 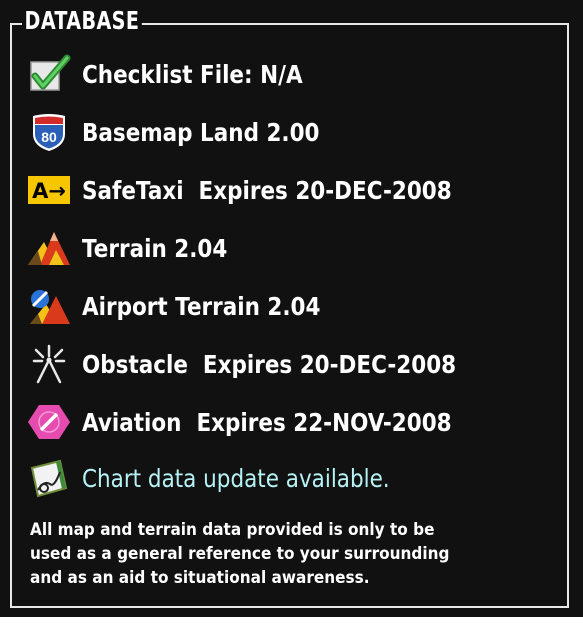 I want to click on checklist-label: Checklist File: N/A, so click(x=192, y=74).